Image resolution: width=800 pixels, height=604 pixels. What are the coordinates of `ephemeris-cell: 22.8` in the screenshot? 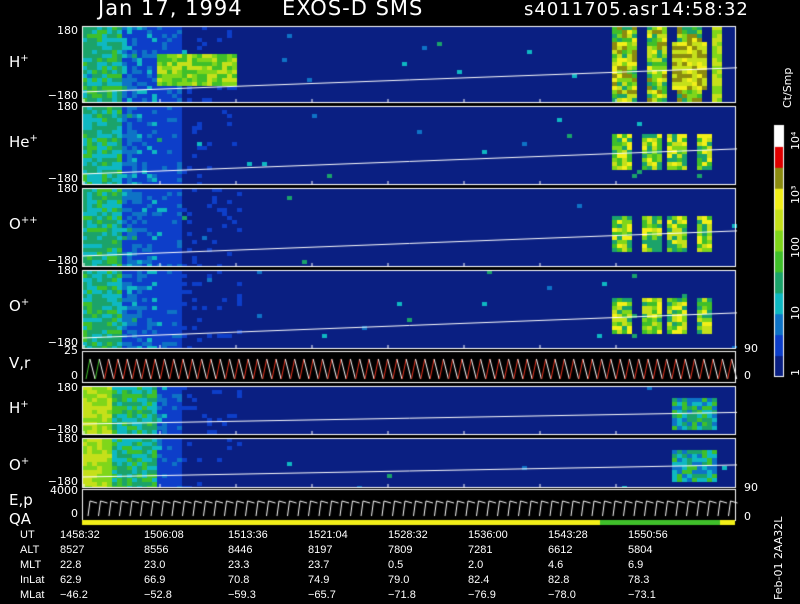 It's located at (71, 565).